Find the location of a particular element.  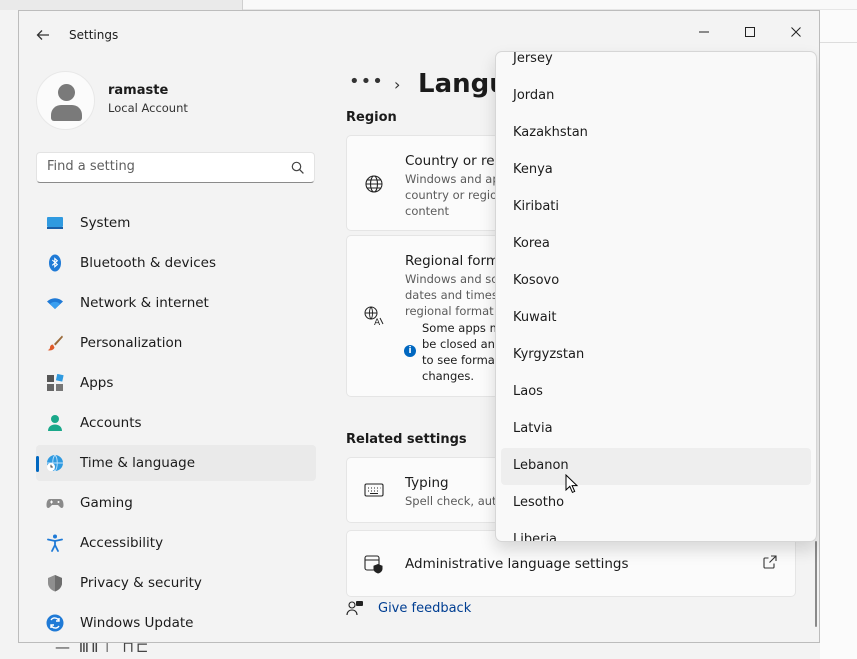

sidebar-item-accessibility: Accessibility is located at coordinates (176, 543).